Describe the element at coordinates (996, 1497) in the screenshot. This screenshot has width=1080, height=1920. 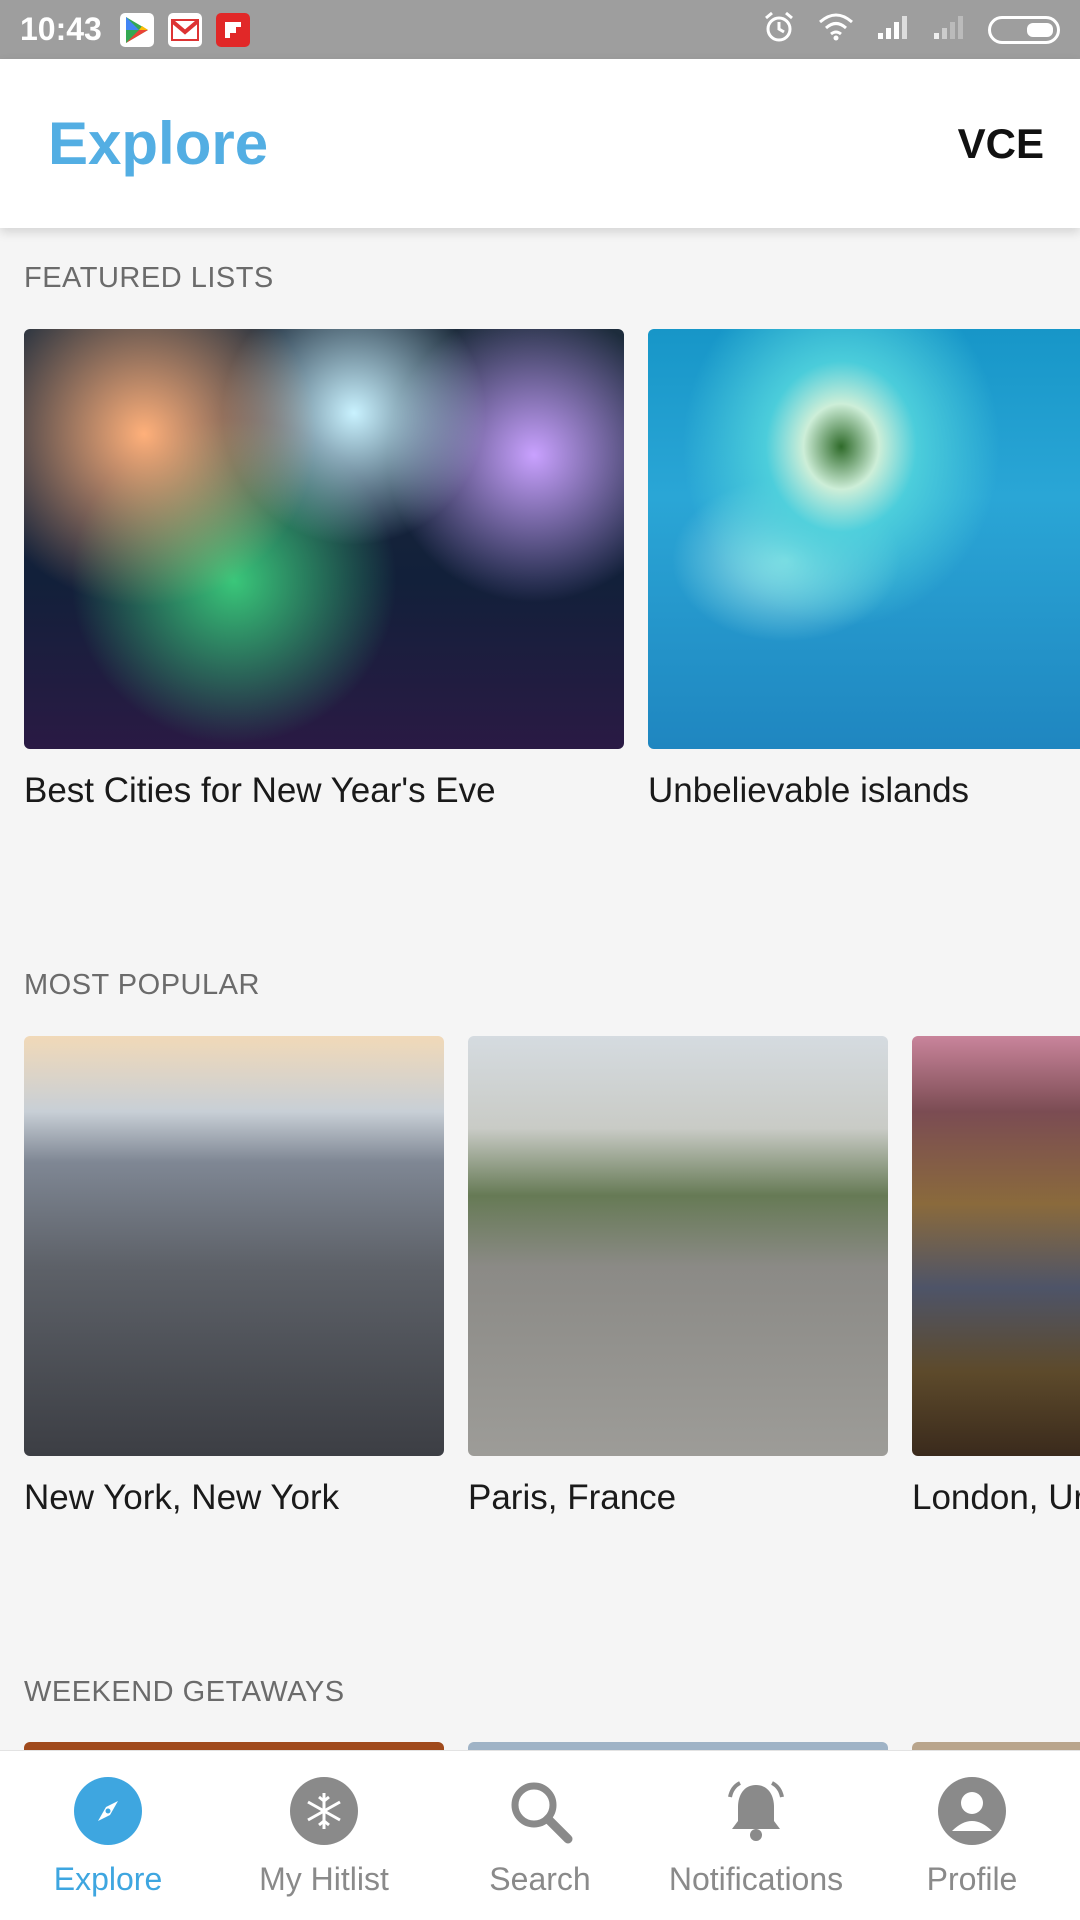
I see `card-title: London, Ur` at that location.